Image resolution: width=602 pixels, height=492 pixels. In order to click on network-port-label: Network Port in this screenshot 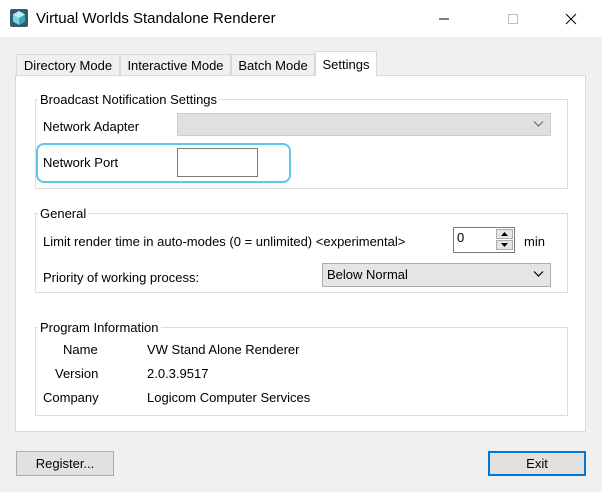, I will do `click(81, 162)`.